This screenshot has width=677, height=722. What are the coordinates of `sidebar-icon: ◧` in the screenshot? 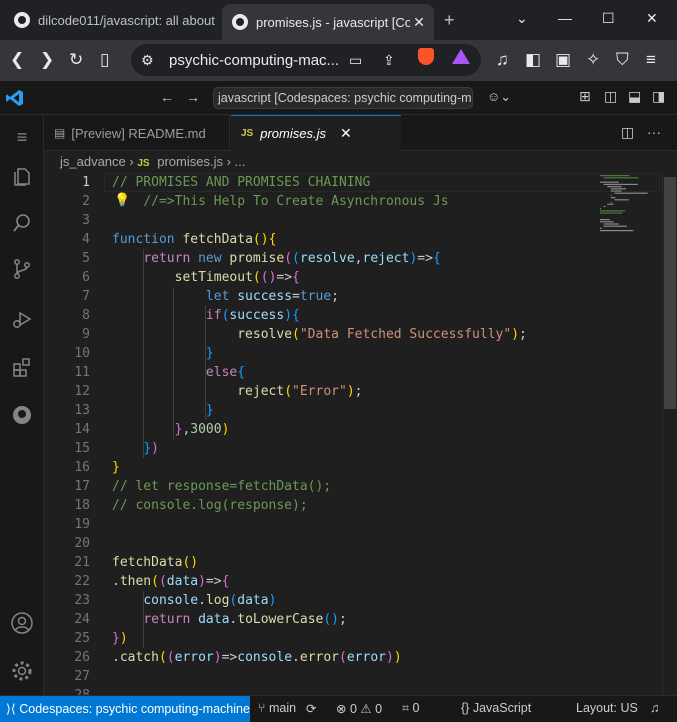 It's located at (533, 60).